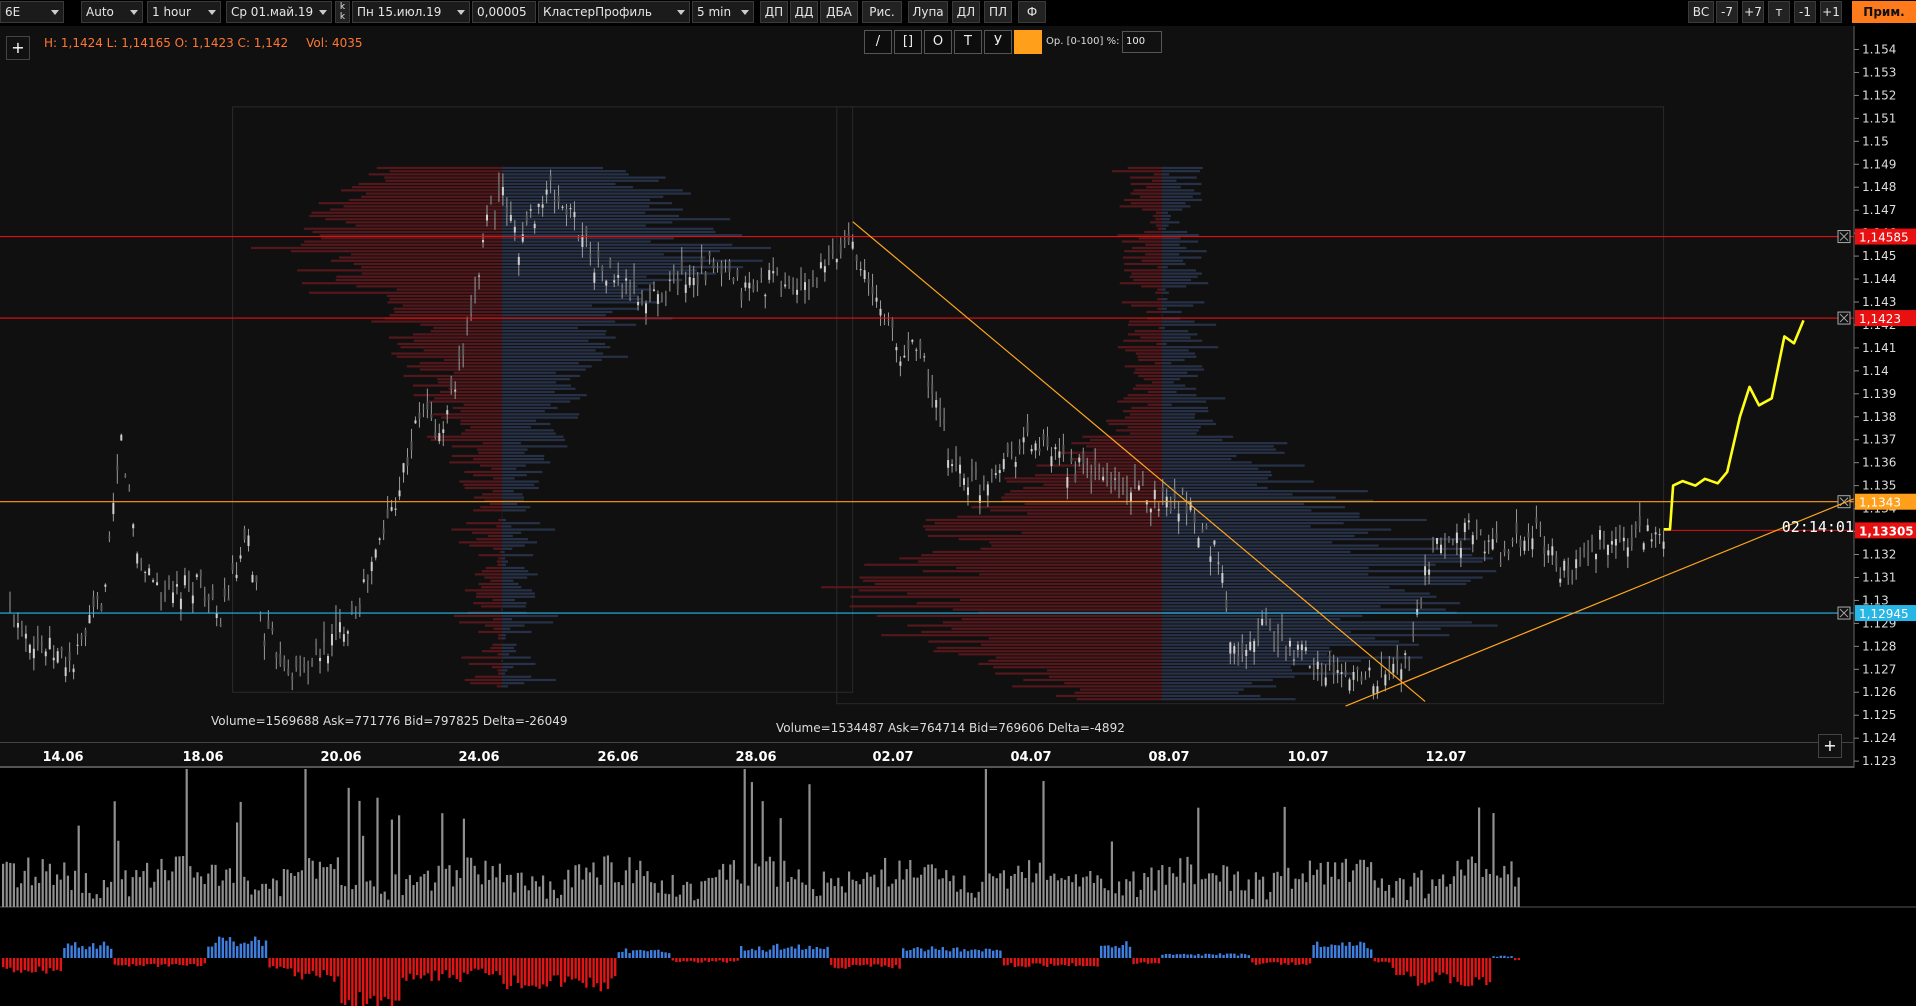 The width and height of the screenshot is (1916, 1006). Describe the element at coordinates (411, 12) in the screenshot. I see `date-to-picker: Пн 15.июл.19` at that location.